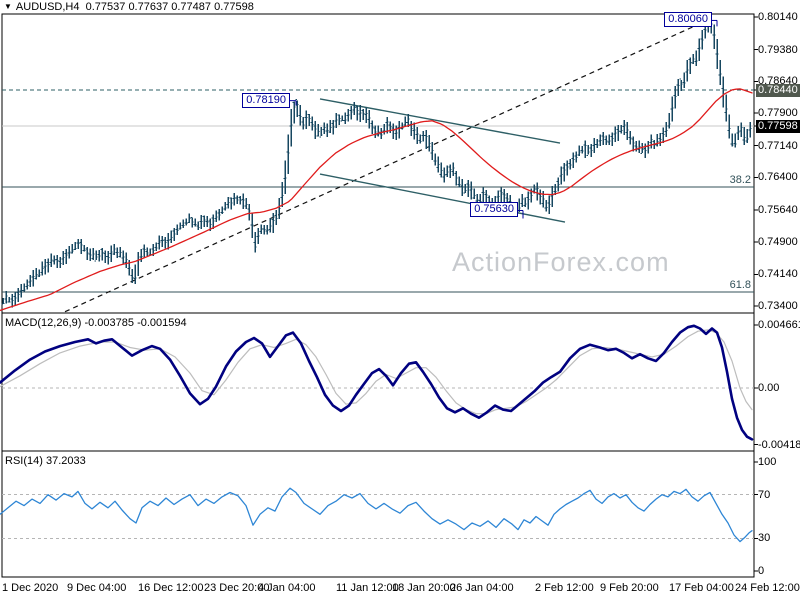 The image size is (800, 600). I want to click on rsi-line, so click(376, 515).